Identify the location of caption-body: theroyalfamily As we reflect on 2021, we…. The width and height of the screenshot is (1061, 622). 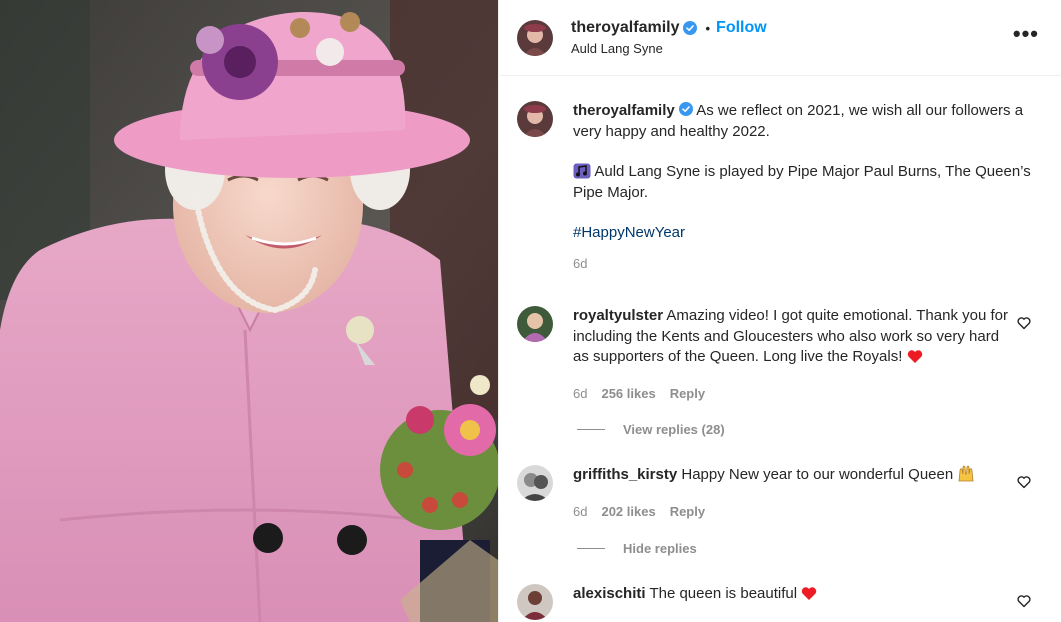
(810, 187).